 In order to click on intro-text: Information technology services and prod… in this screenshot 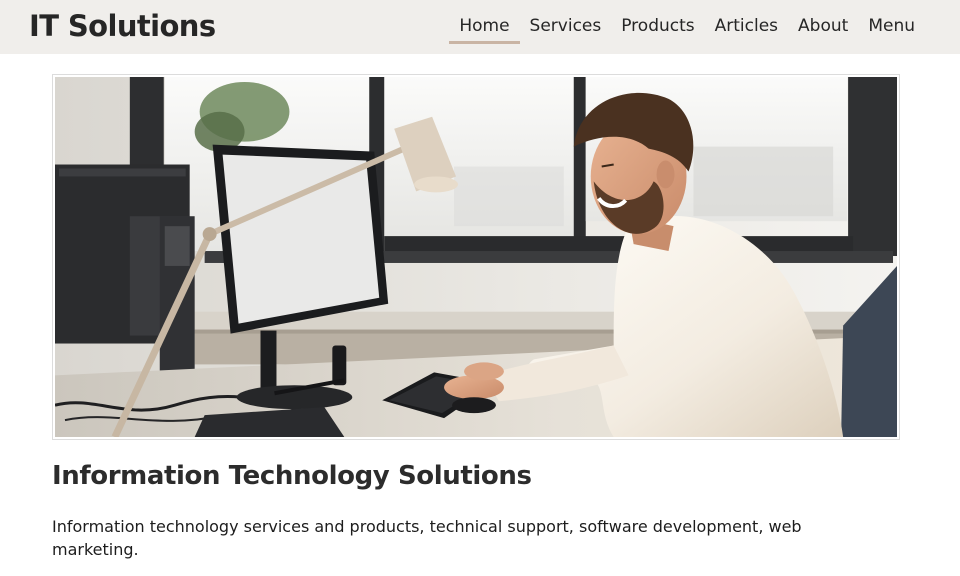, I will do `click(427, 538)`.